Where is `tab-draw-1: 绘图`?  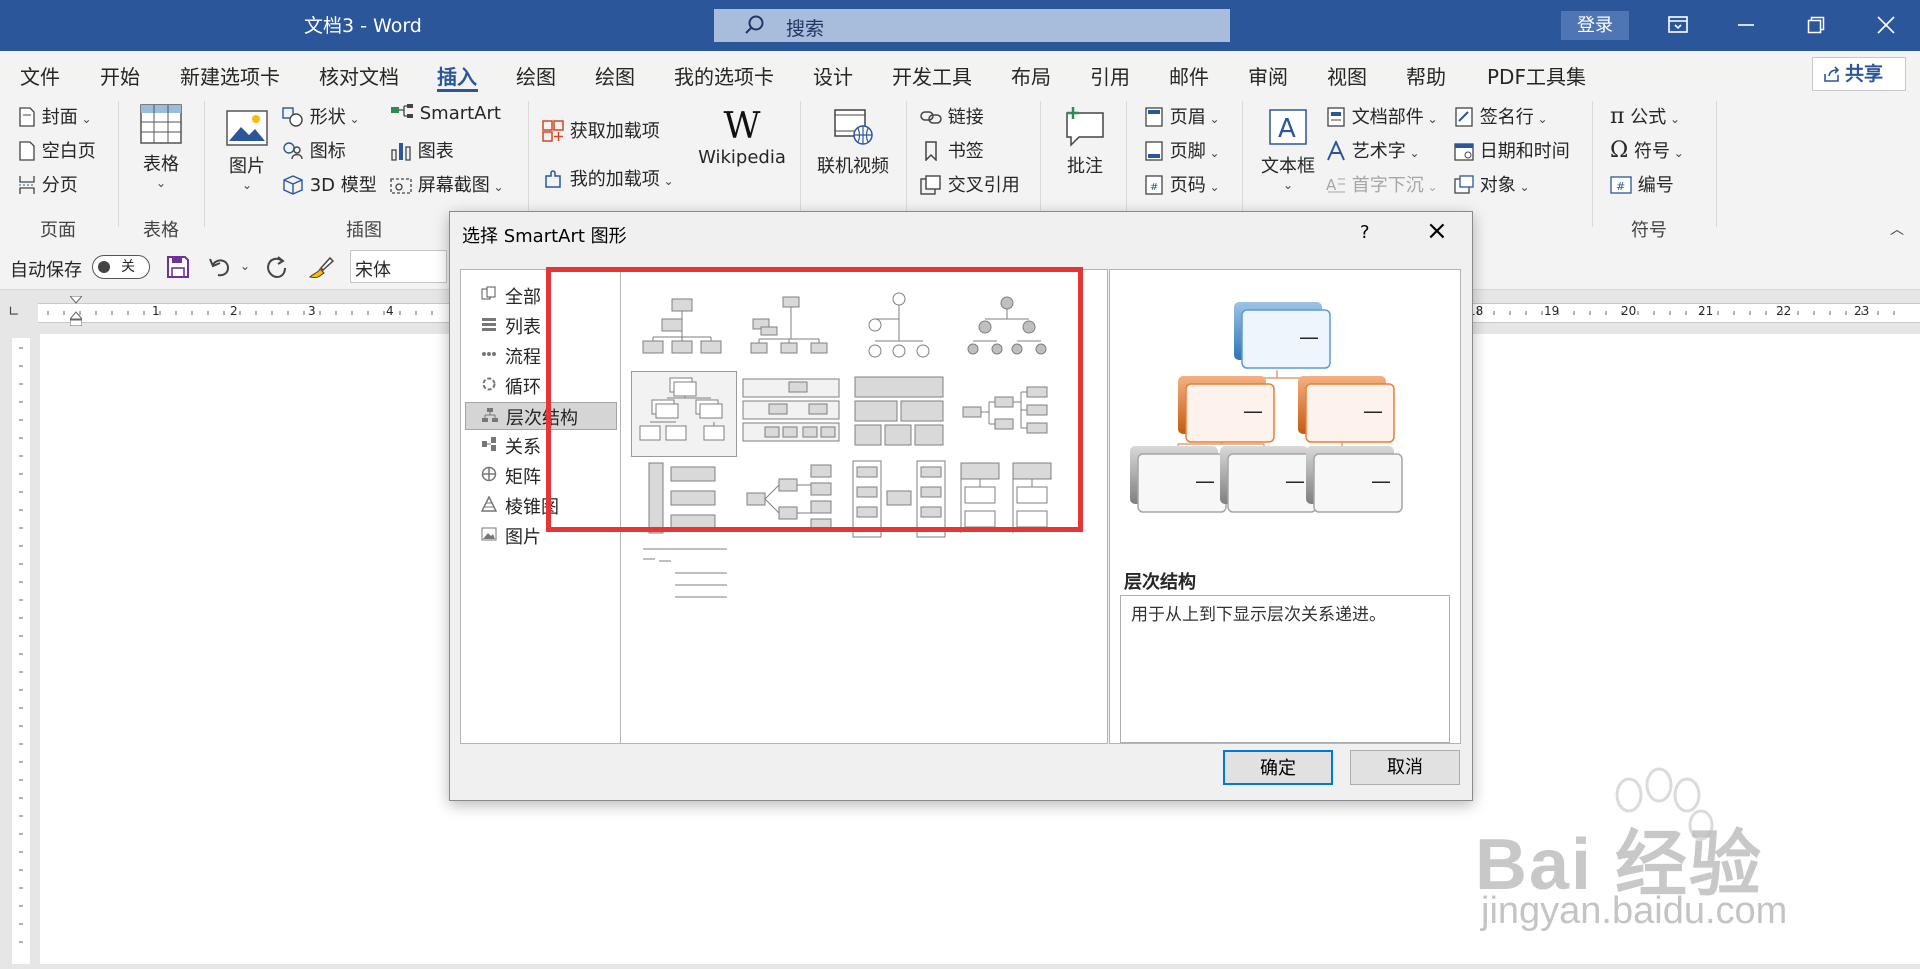
tab-draw-1: 绘图 is located at coordinates (536, 75).